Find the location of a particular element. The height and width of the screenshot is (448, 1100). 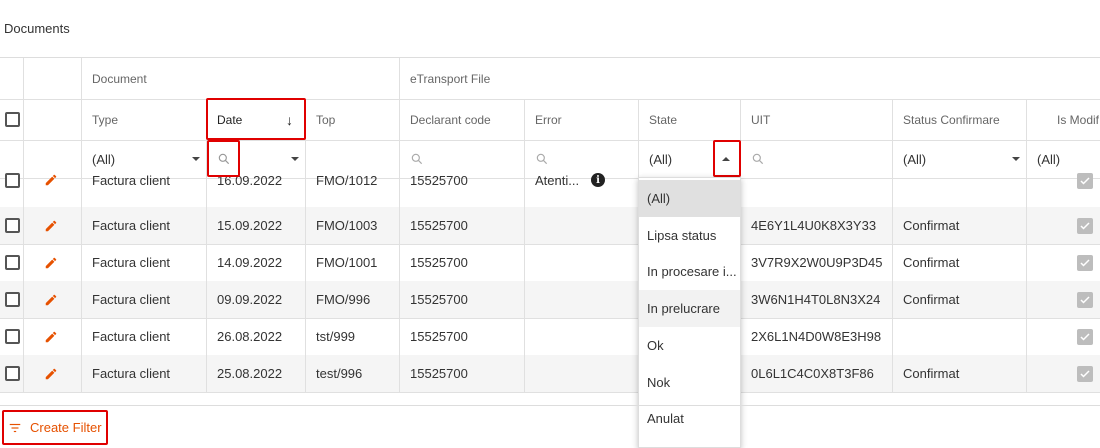

column-header-error: Error is located at coordinates (582, 119).